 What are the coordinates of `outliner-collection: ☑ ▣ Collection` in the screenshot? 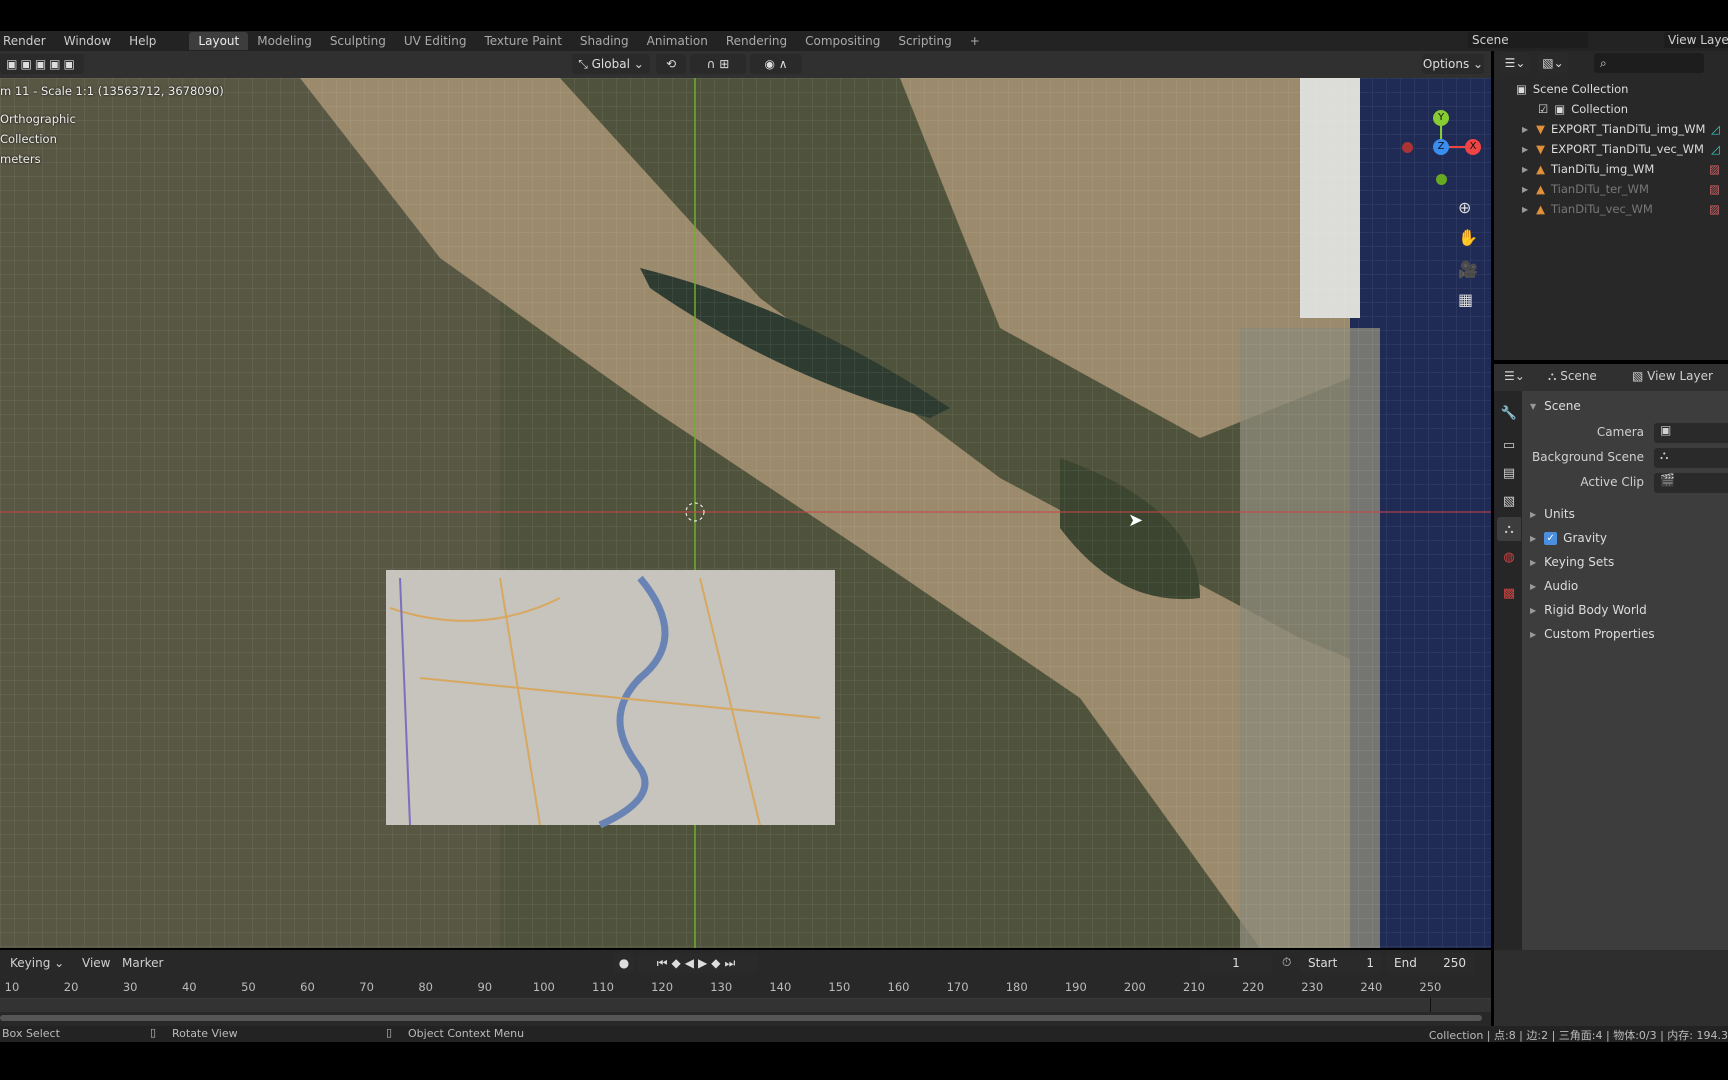 It's located at (1611, 109).